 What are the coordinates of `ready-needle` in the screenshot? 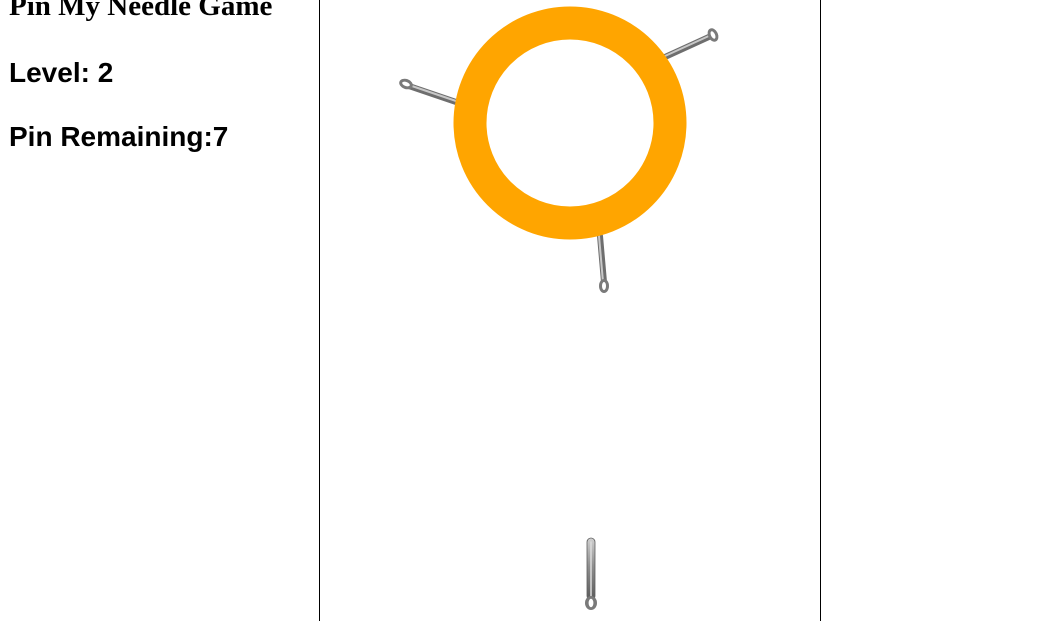 It's located at (591, 573).